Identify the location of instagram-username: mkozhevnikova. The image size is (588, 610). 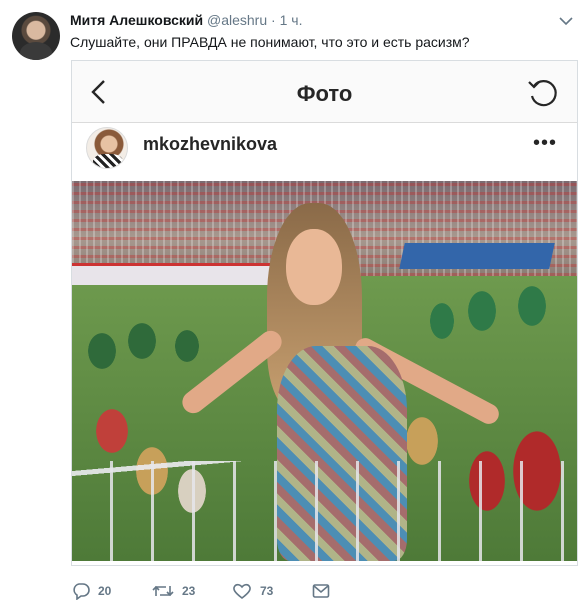
(210, 144).